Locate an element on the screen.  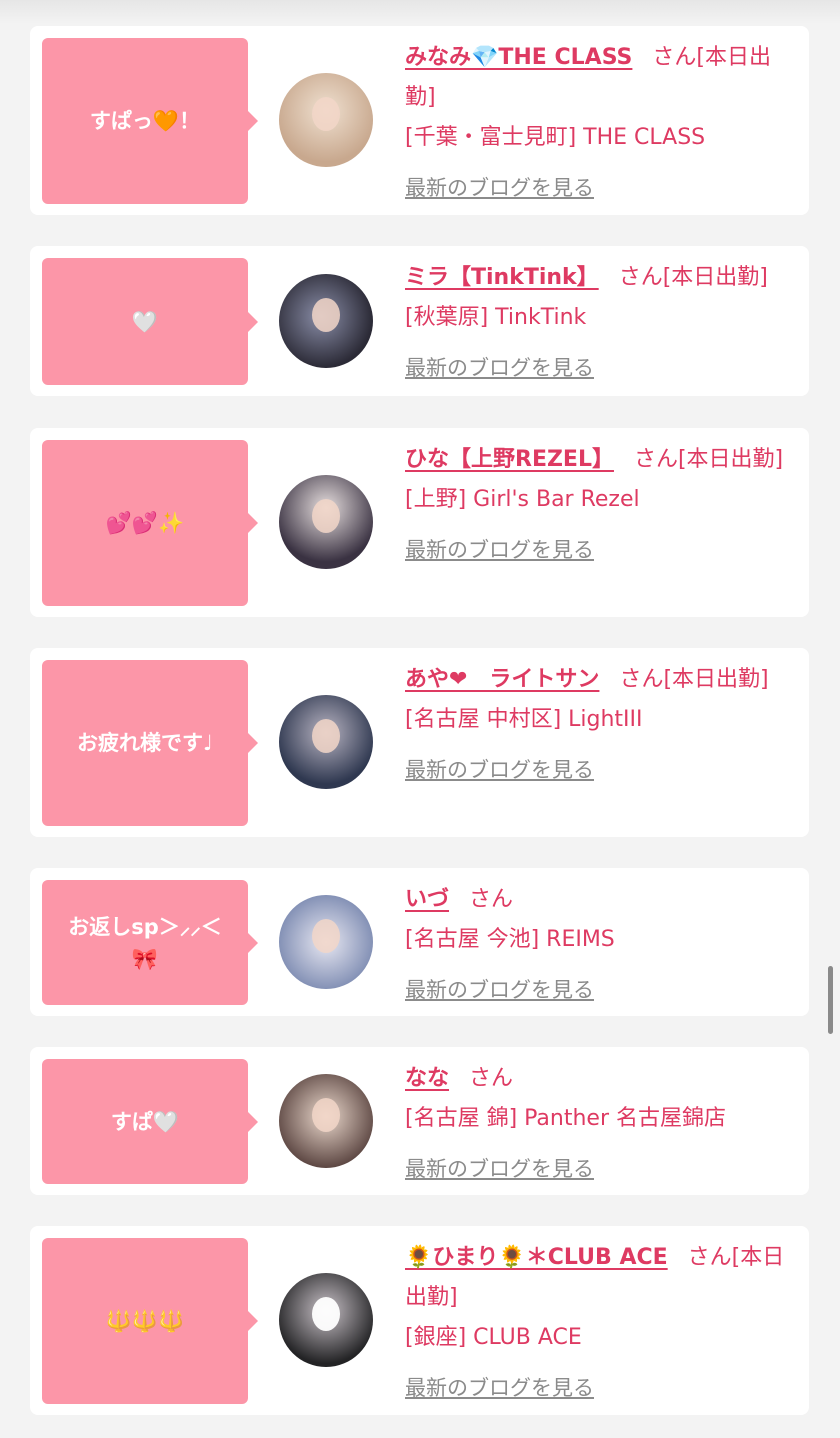
comment-text: お返しsp＞⸝⸝＜🎀 is located at coordinates (145, 942).